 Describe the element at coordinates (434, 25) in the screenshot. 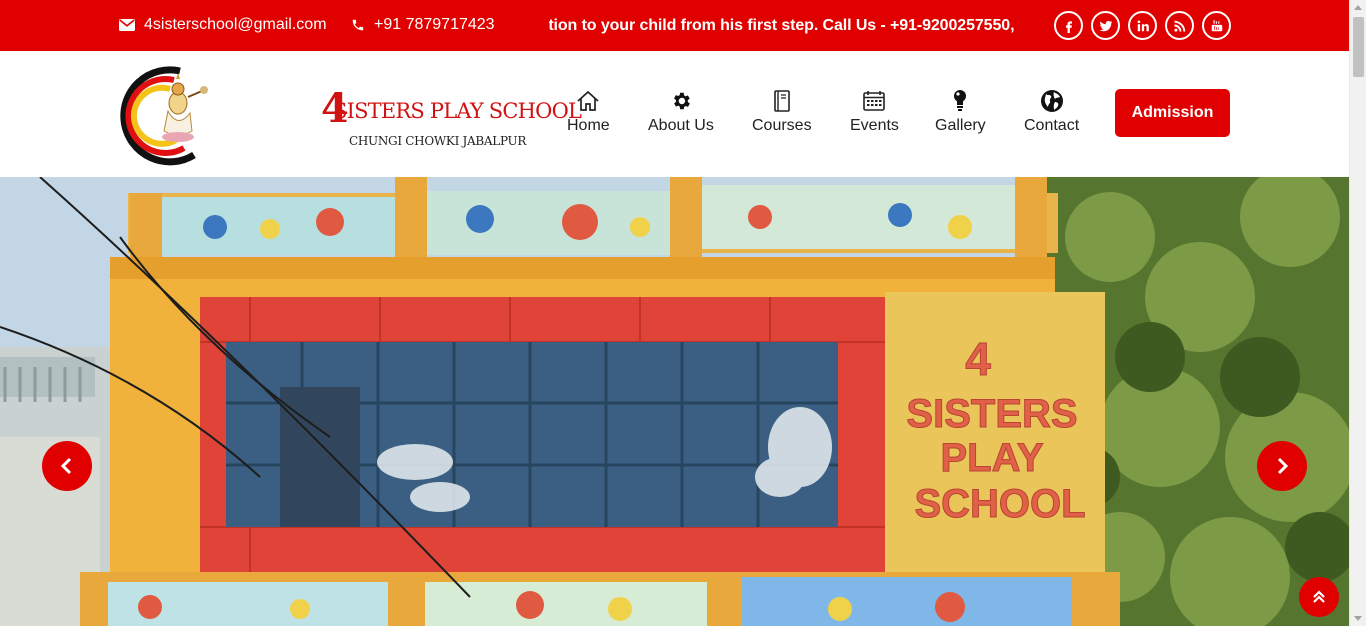

I see `phone-text: +91 7879717423` at that location.